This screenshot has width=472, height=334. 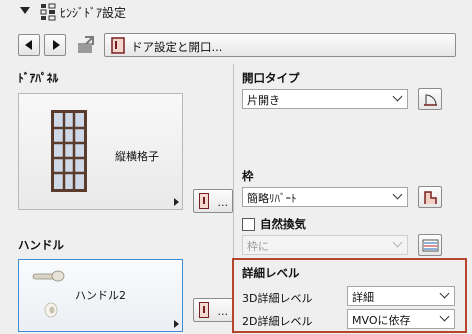 I want to click on opening-type-options-button, so click(x=430, y=99).